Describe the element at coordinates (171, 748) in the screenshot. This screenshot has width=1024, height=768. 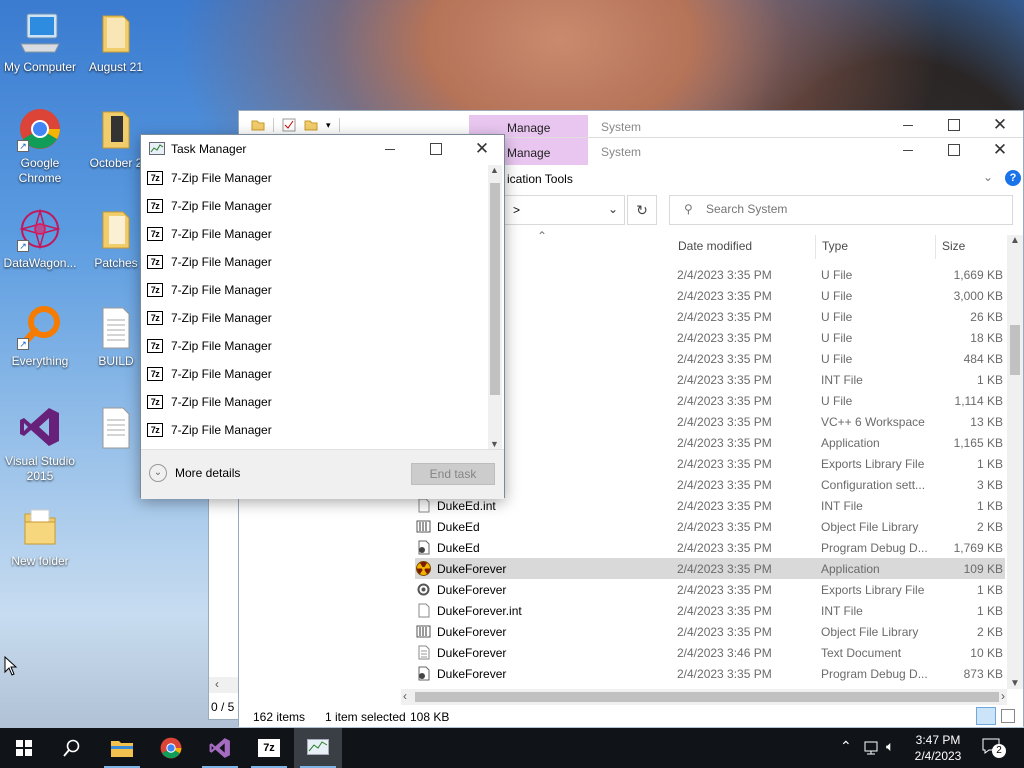
I see `taskbar-chrome` at that location.